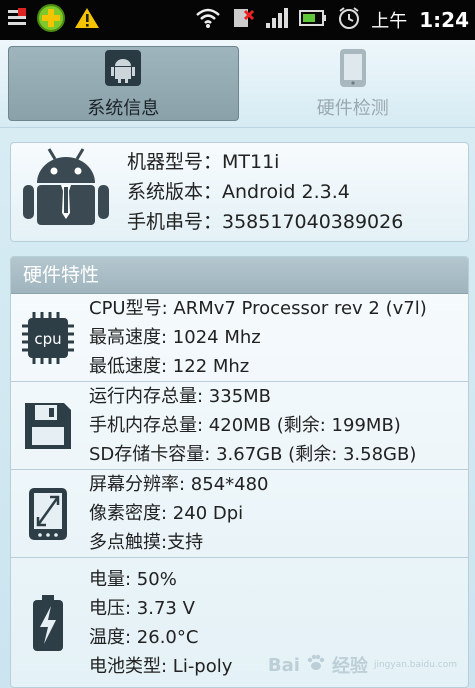  Describe the element at coordinates (253, 454) in the screenshot. I see `sd-card-storage: SD存储卡容量: 3.67GB (剩余: 3.58GB)` at that location.